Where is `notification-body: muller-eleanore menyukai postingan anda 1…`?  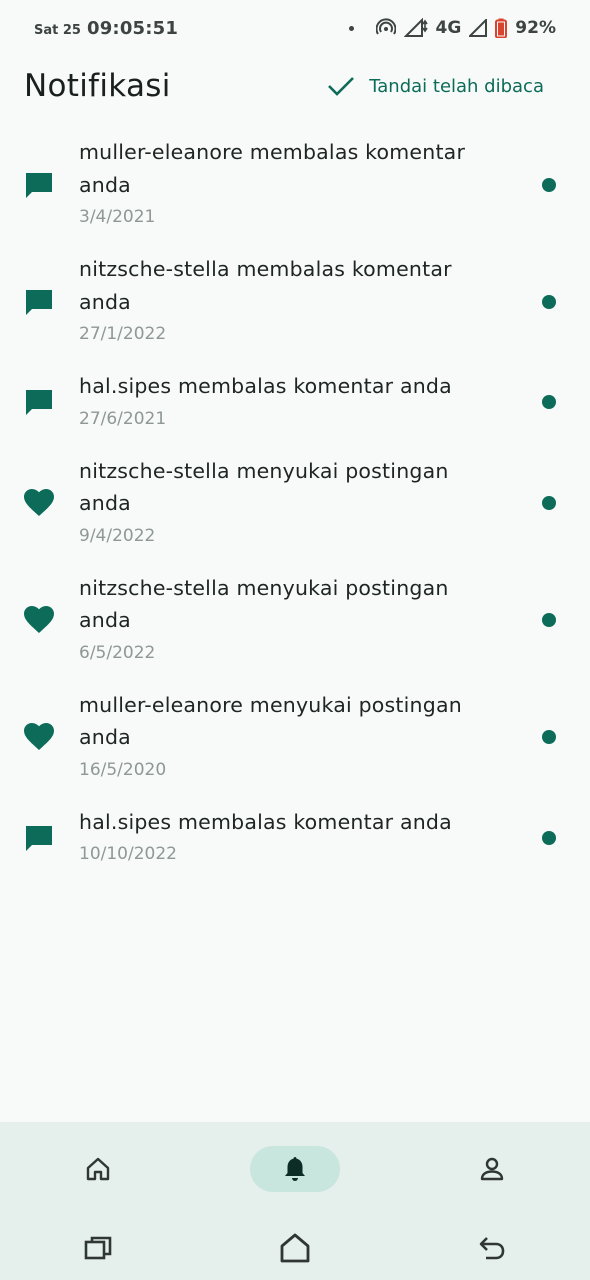 notification-body: muller-eleanore menyukai postingan anda 1… is located at coordinates (289, 737).